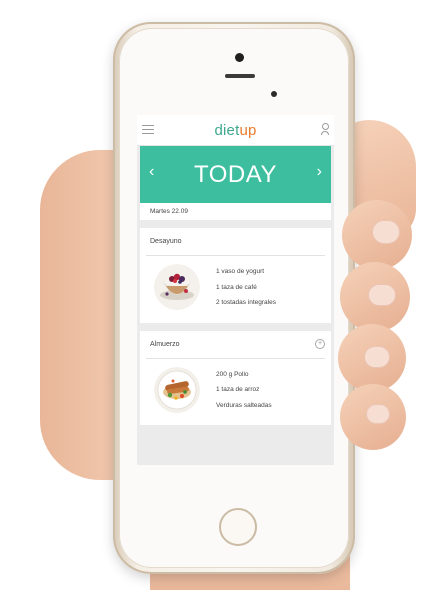  Describe the element at coordinates (177, 287) in the screenshot. I see `yogurt-bowl-photo` at that location.